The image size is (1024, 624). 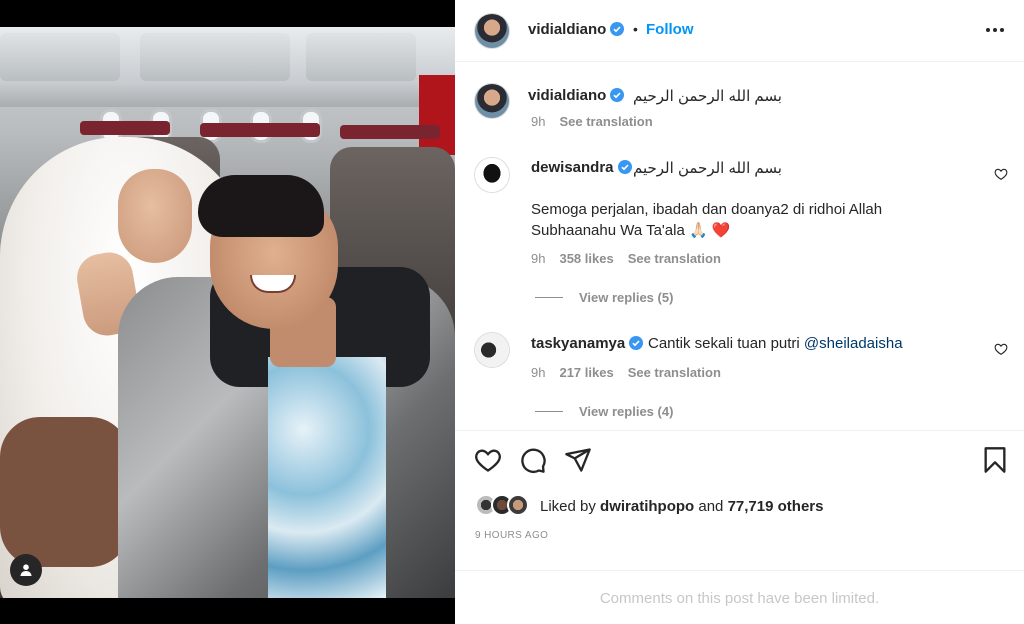 I want to click on cabin-curtain, so click(x=437, y=115).